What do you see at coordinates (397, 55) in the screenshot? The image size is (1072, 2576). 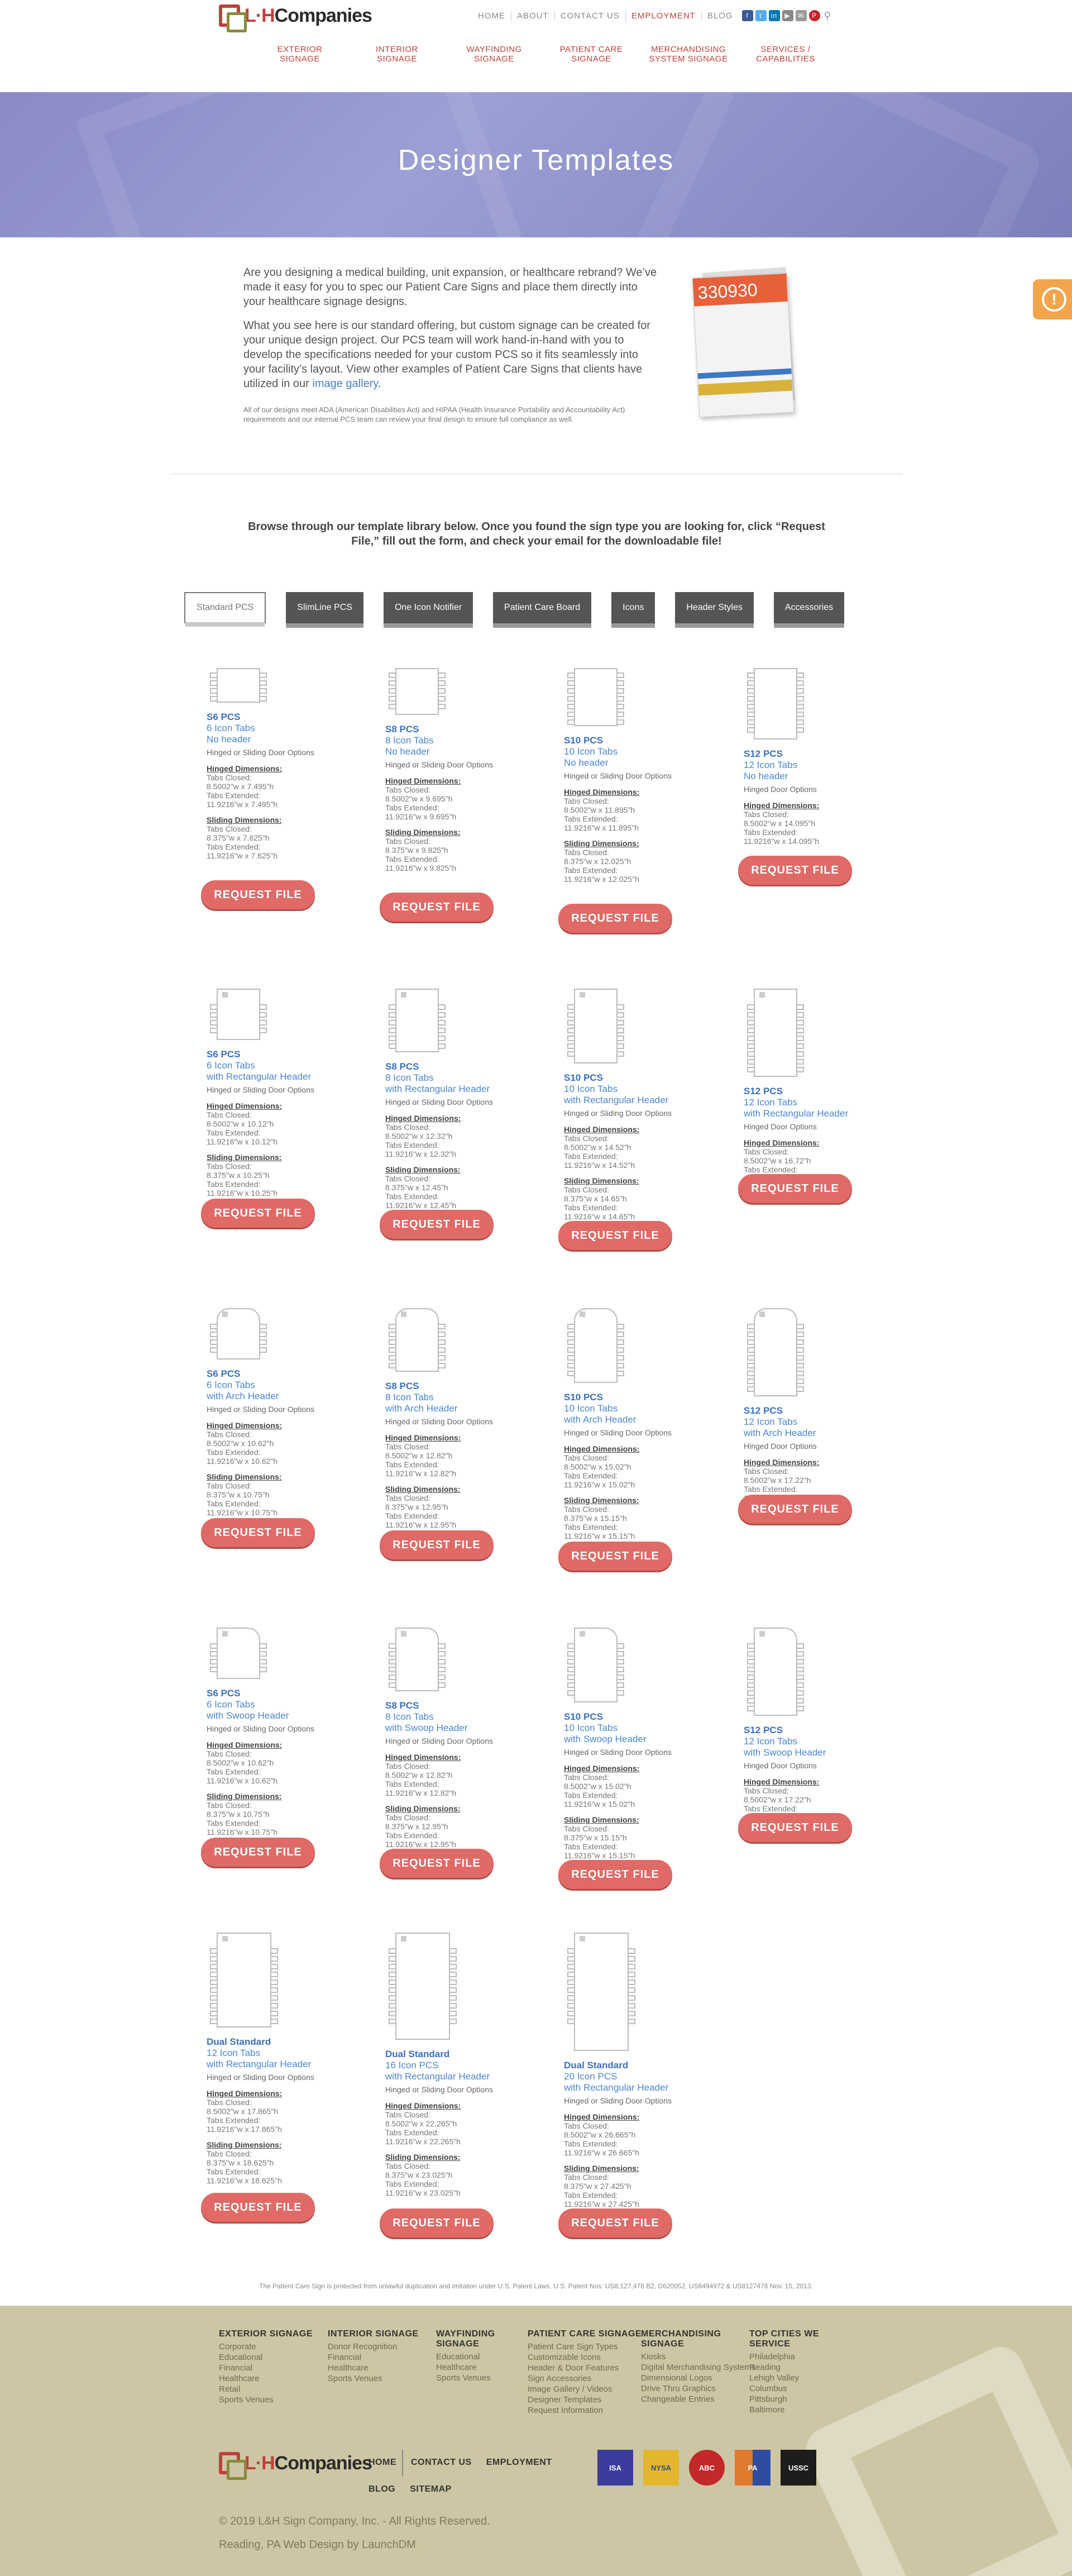 I see `mainnav-interior: INTERIOR SIGNAGE` at bounding box center [397, 55].